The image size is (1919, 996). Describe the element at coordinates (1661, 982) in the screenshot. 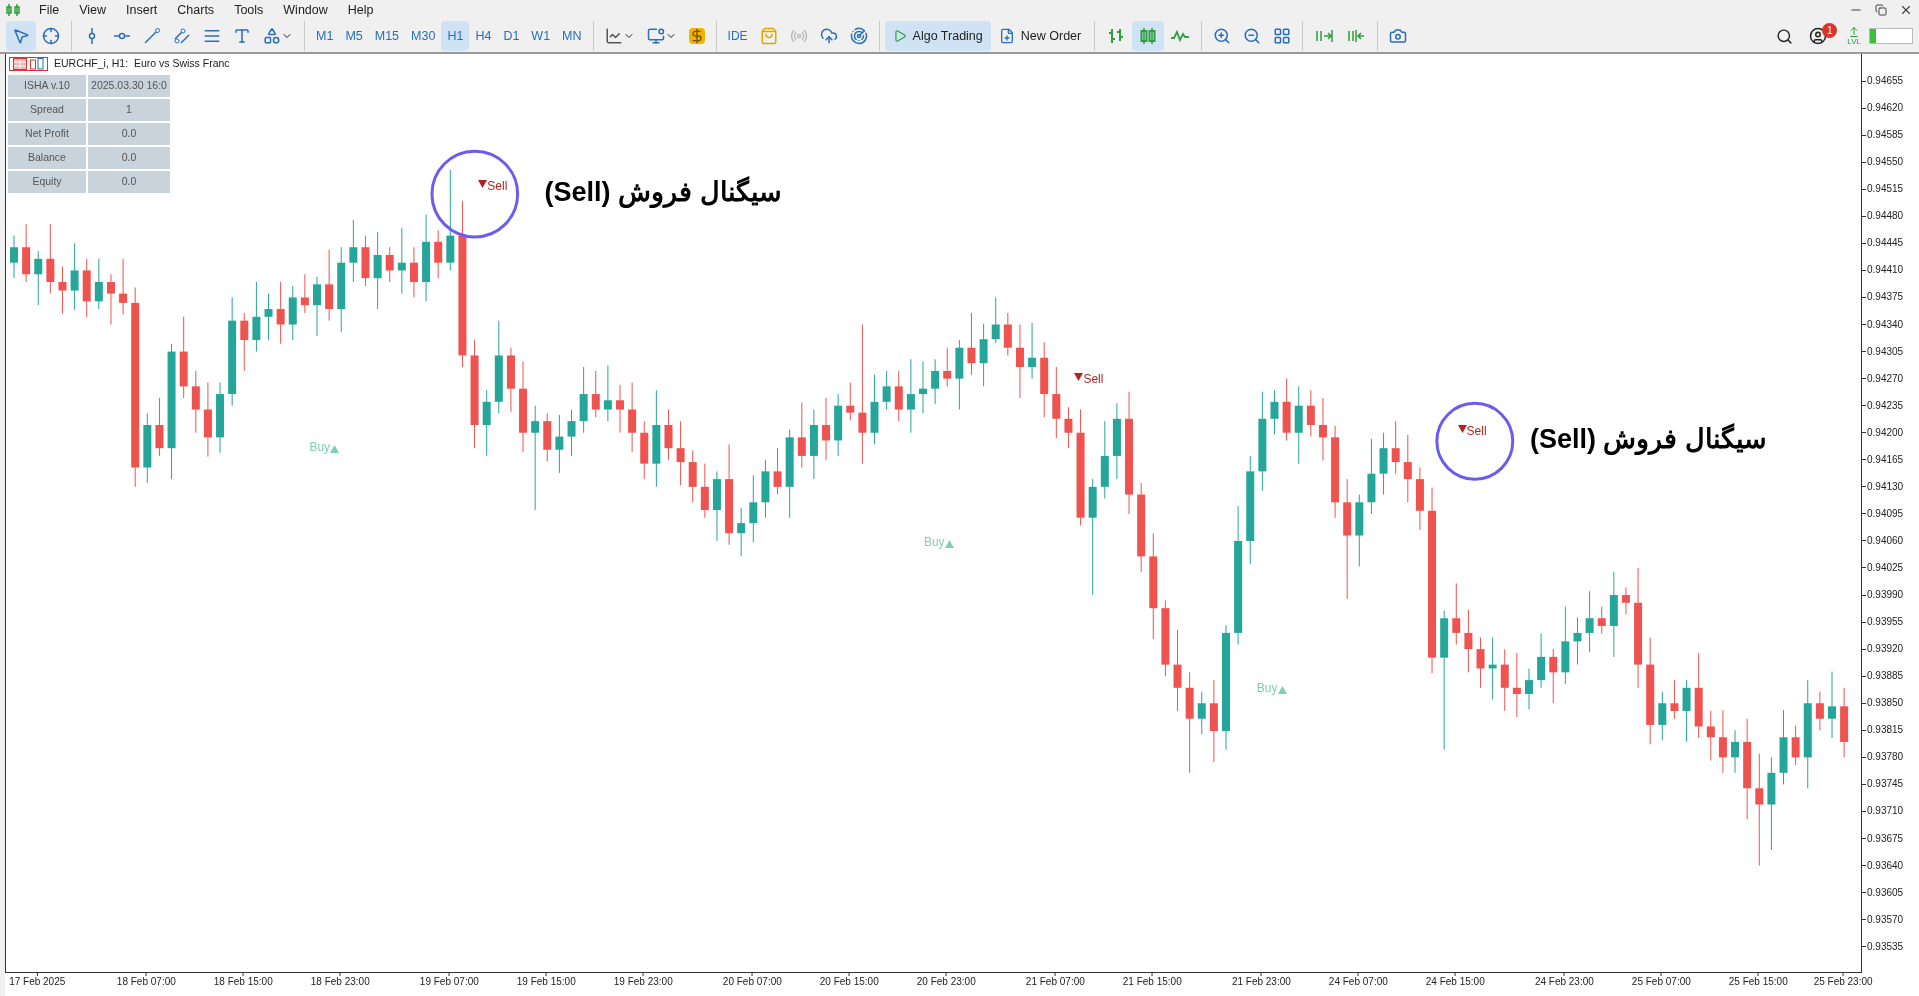

I see `time-label: 25 Feb 07:00` at that location.